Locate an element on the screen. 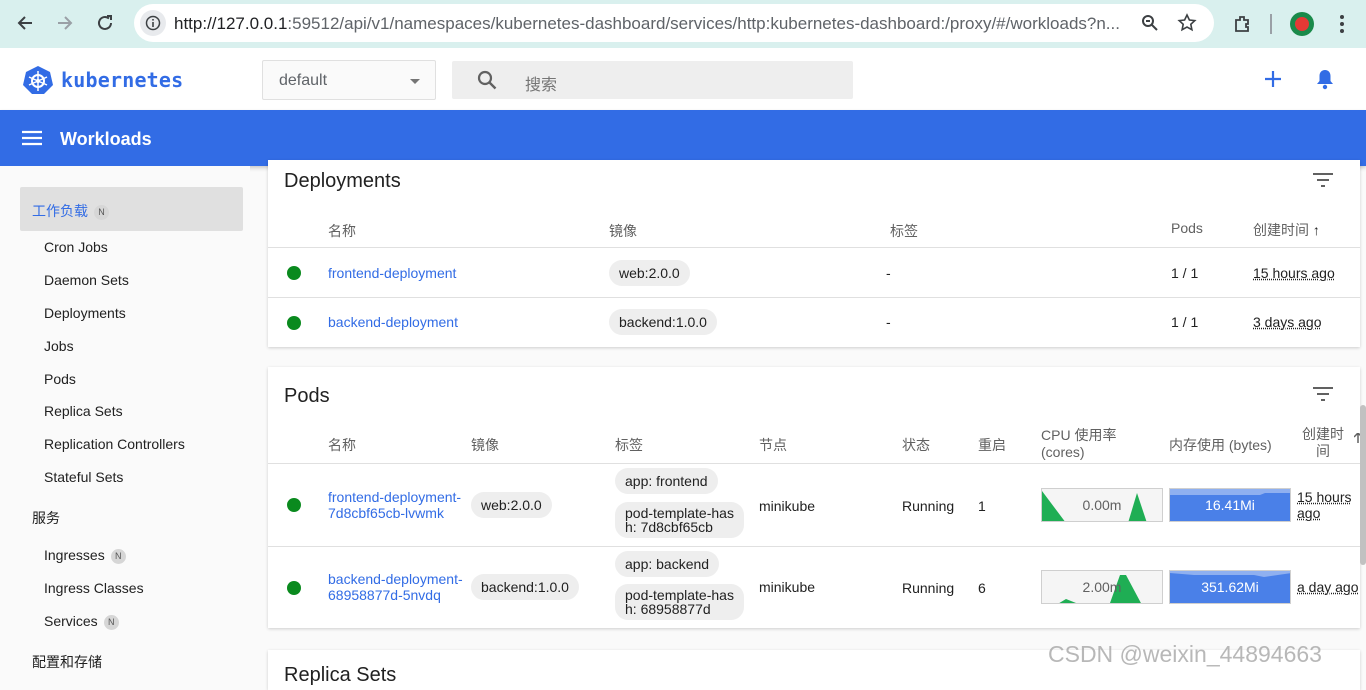 This screenshot has width=1366, height=690. sort-arrow-icon: ↑ is located at coordinates (1316, 230).